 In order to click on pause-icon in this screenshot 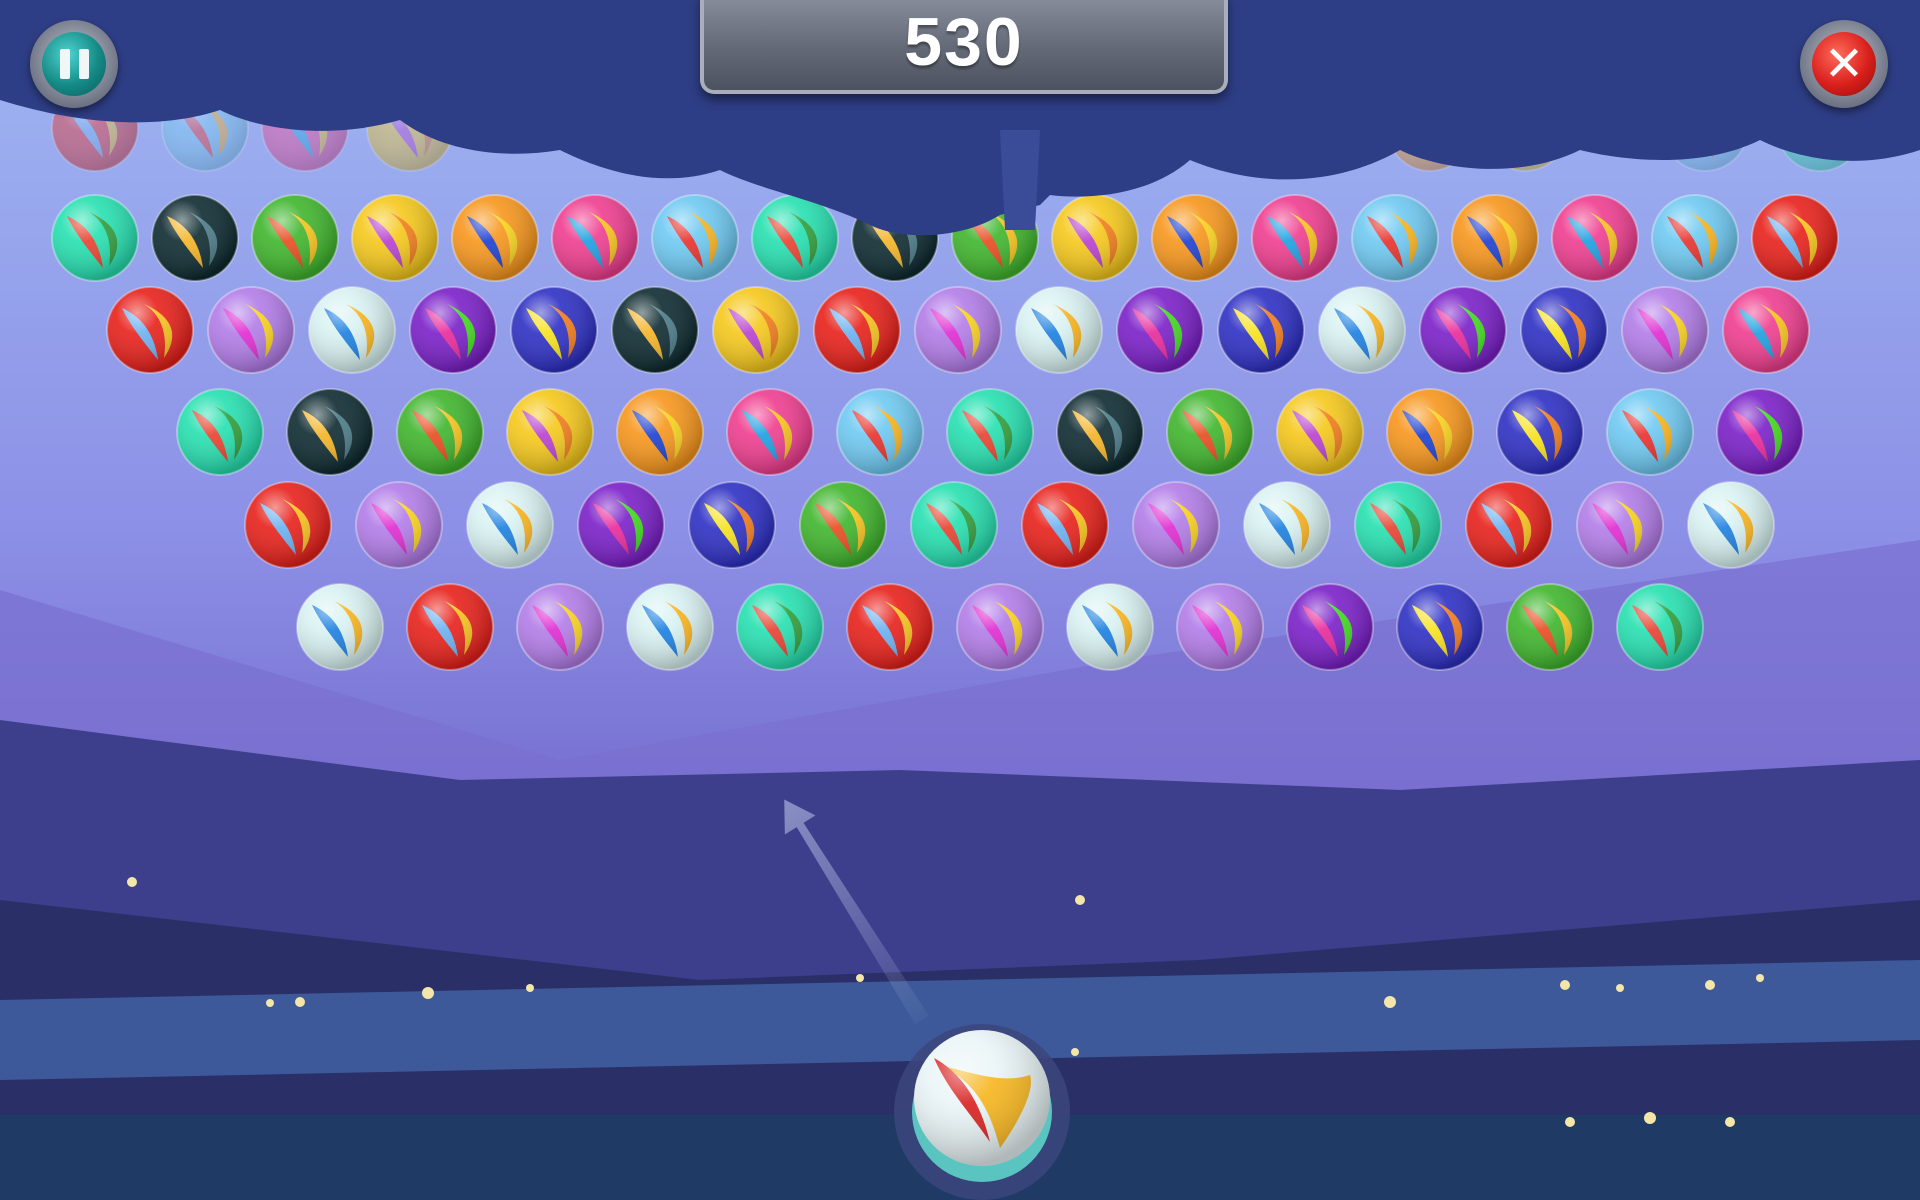, I will do `click(74, 64)`.